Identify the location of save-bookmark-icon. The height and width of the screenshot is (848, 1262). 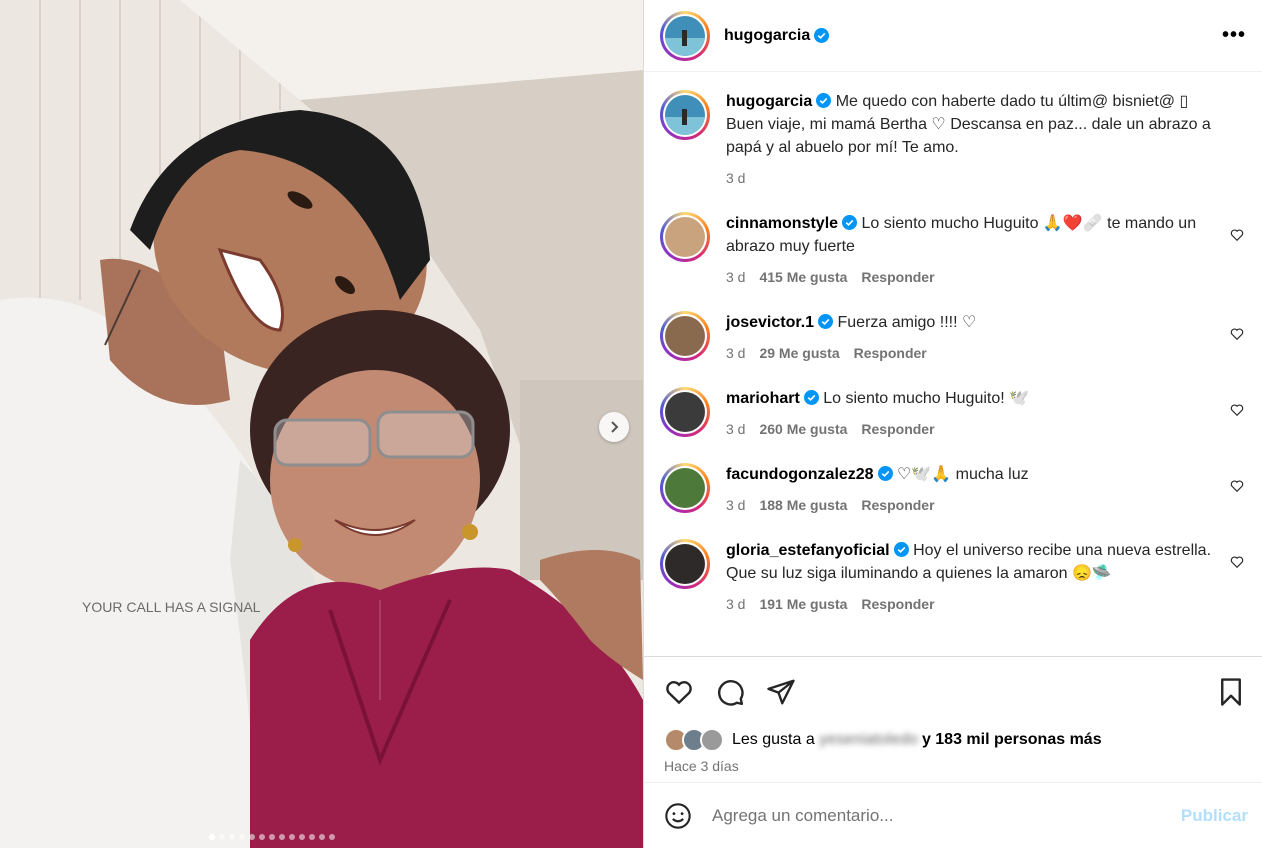
(1231, 692).